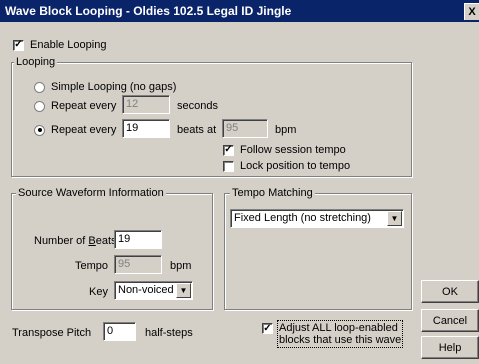 The image size is (479, 364). What do you see at coordinates (146, 290) in the screenshot?
I see `key-select-value: Non-voiced` at bounding box center [146, 290].